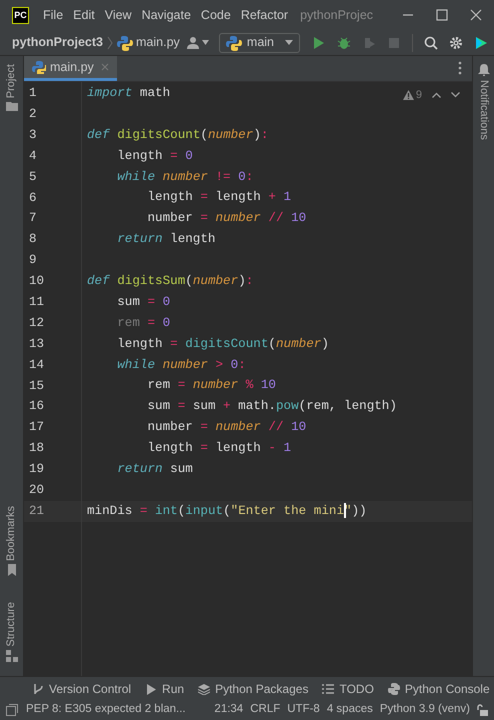 This screenshot has width=494, height=720. I want to click on code-line: minDis = int(input("Enter the mini")), so click(227, 511).